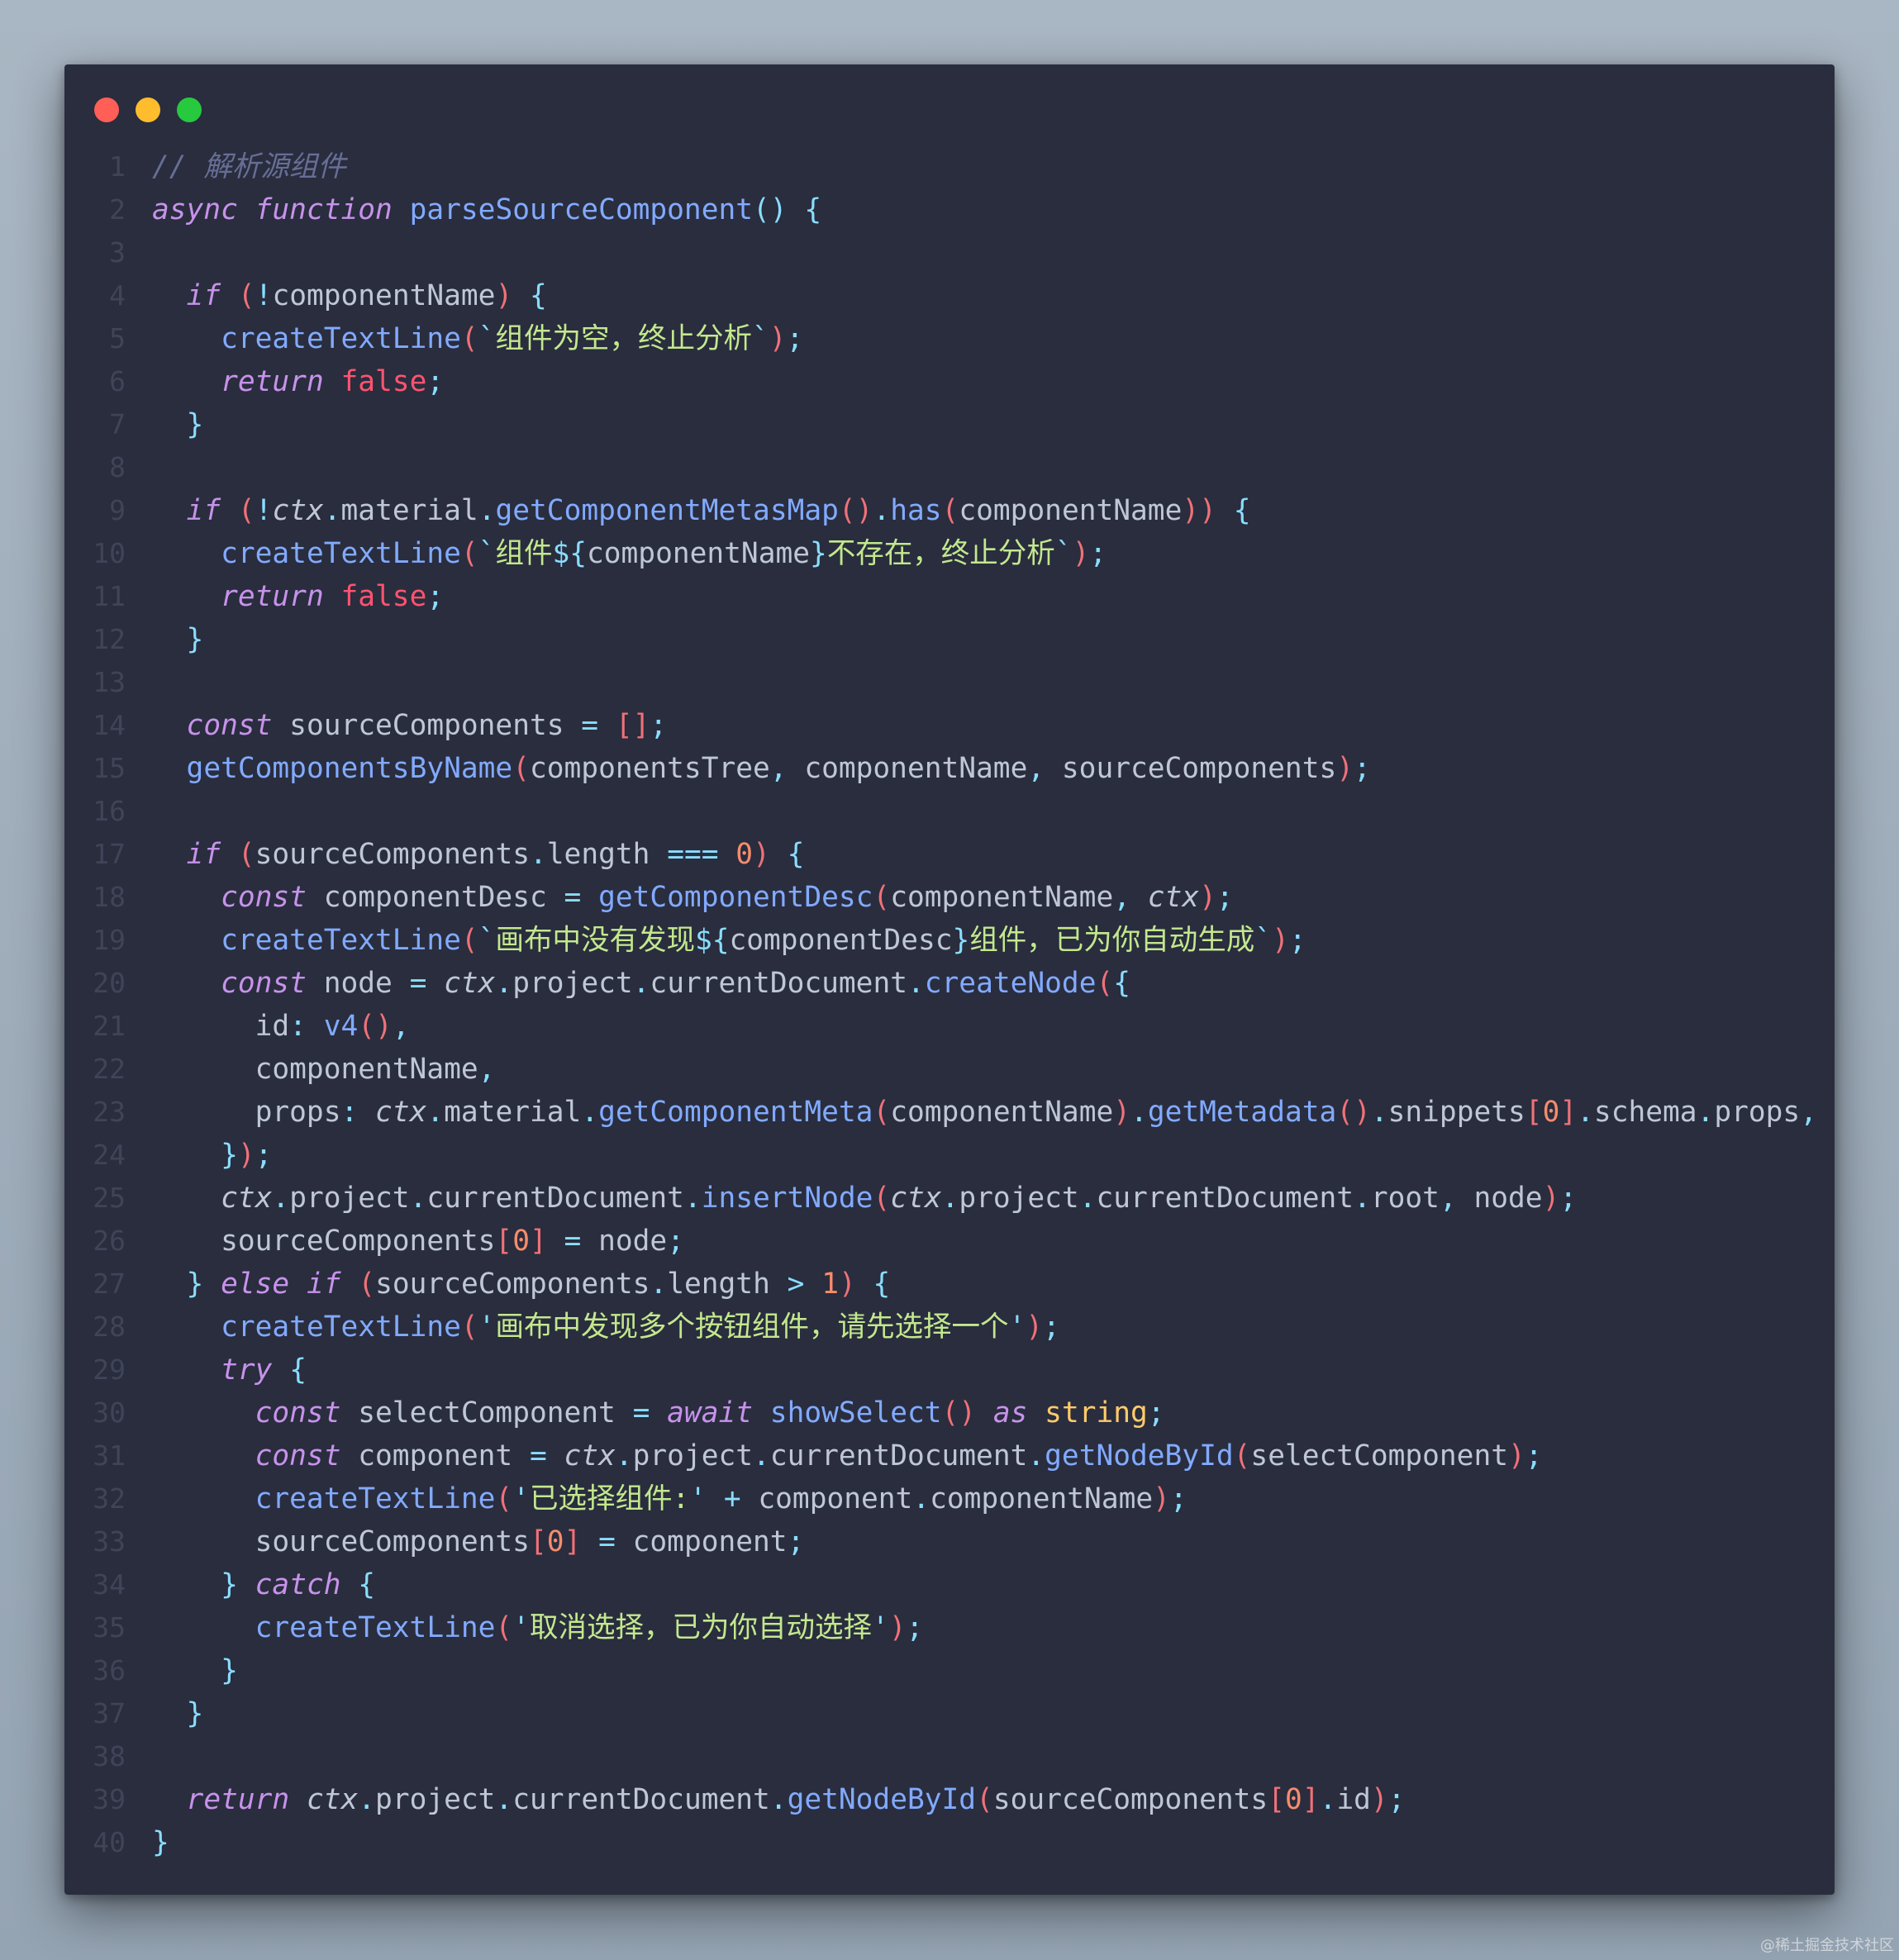 This screenshot has width=1899, height=1960. Describe the element at coordinates (298, 1027) in the screenshot. I see `code-token: :` at that location.